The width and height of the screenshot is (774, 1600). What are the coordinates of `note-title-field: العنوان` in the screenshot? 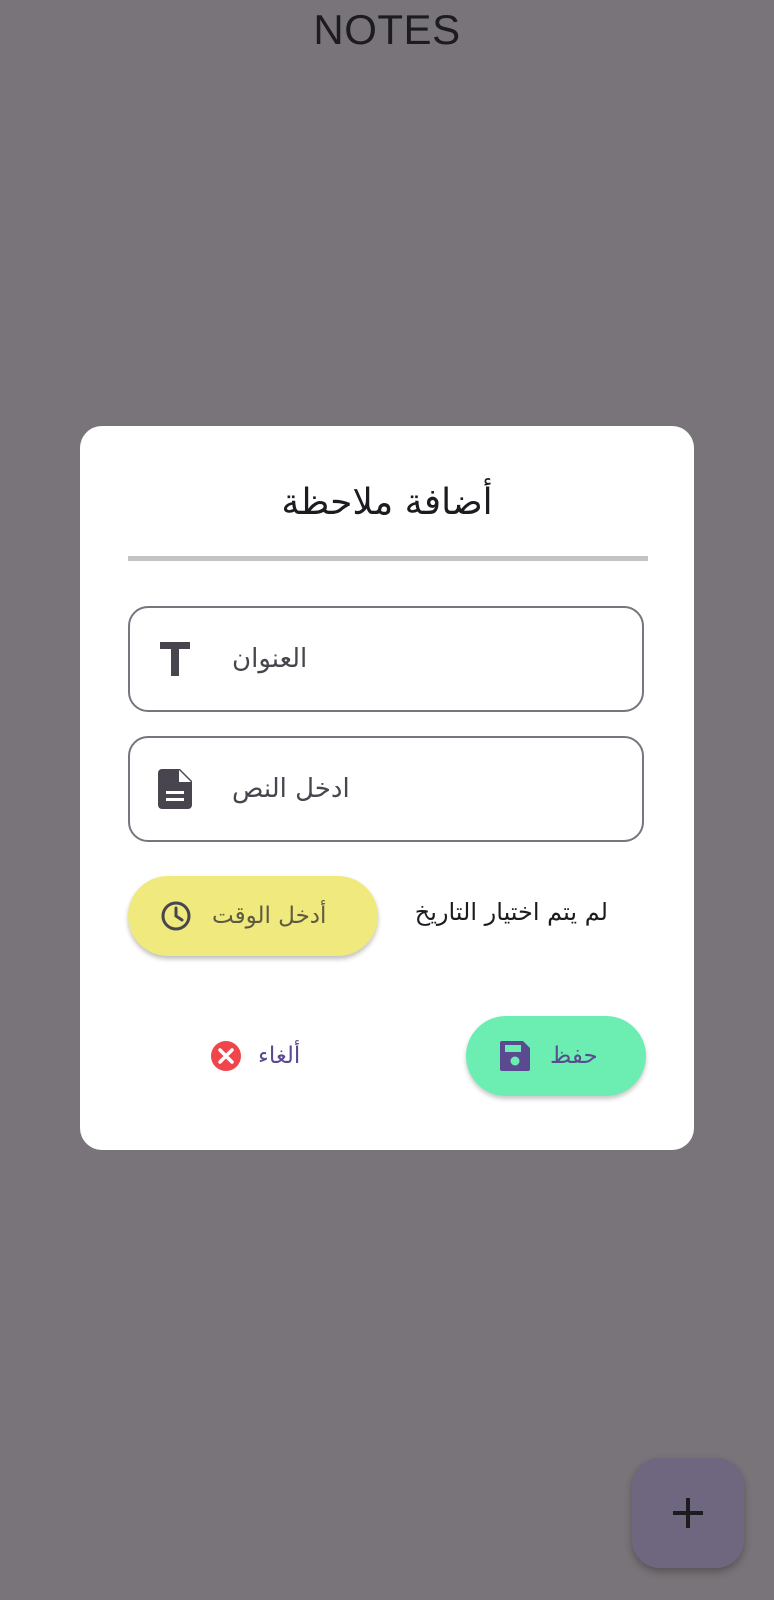 It's located at (386, 659).